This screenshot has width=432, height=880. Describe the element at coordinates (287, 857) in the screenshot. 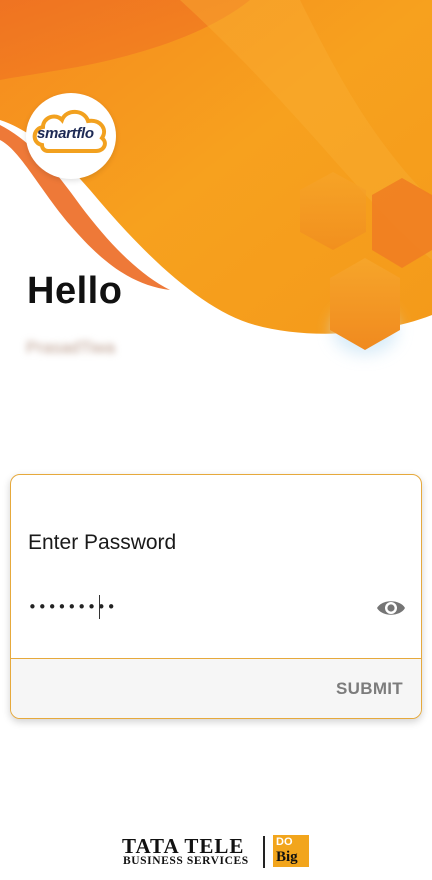

I see `badge-bottom-text: Big` at that location.